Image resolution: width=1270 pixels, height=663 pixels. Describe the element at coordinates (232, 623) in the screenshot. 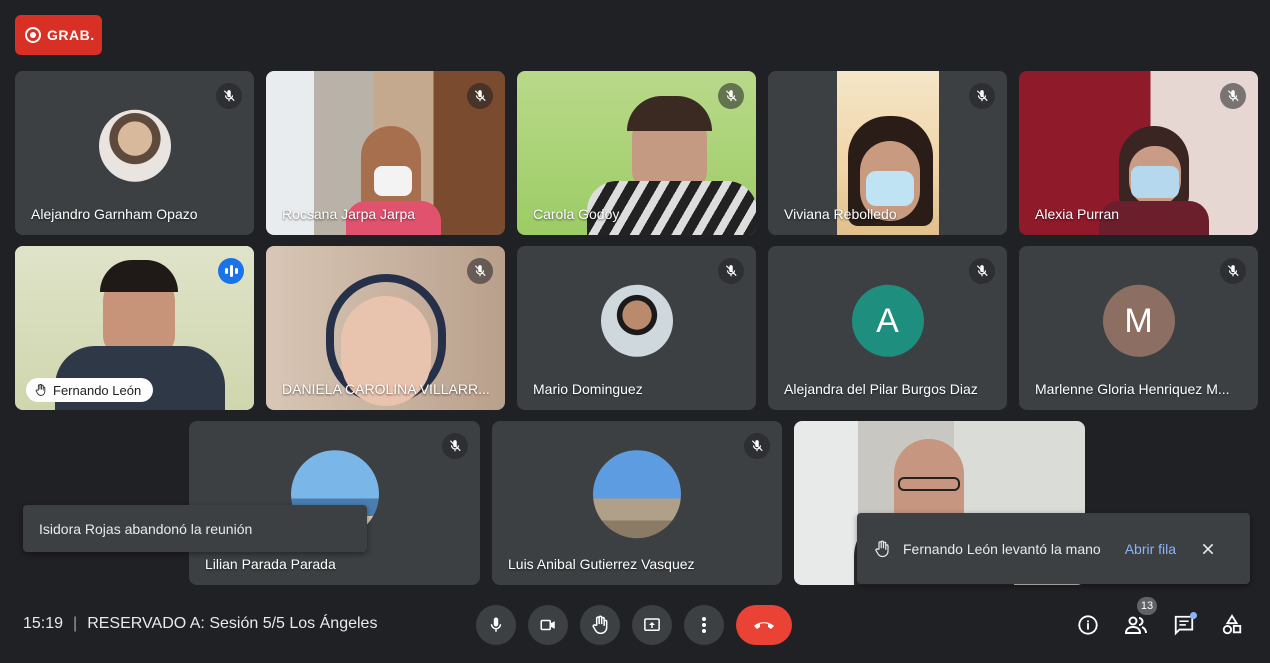

I see `meeting-title: RESERVADO A: Sesión 5/5 Los Ángeles` at that location.